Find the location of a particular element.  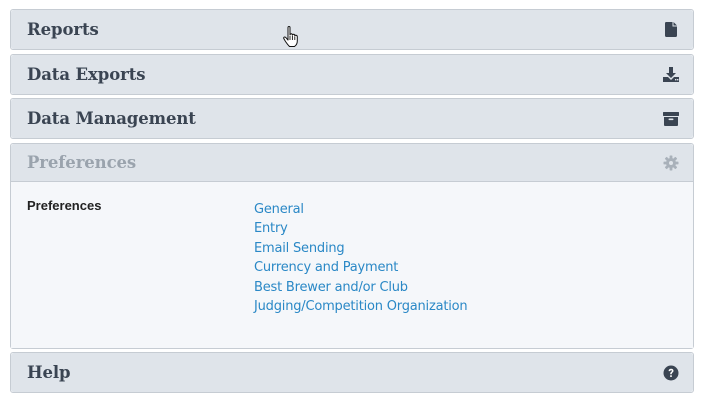

question-circle-icon is located at coordinates (671, 373).